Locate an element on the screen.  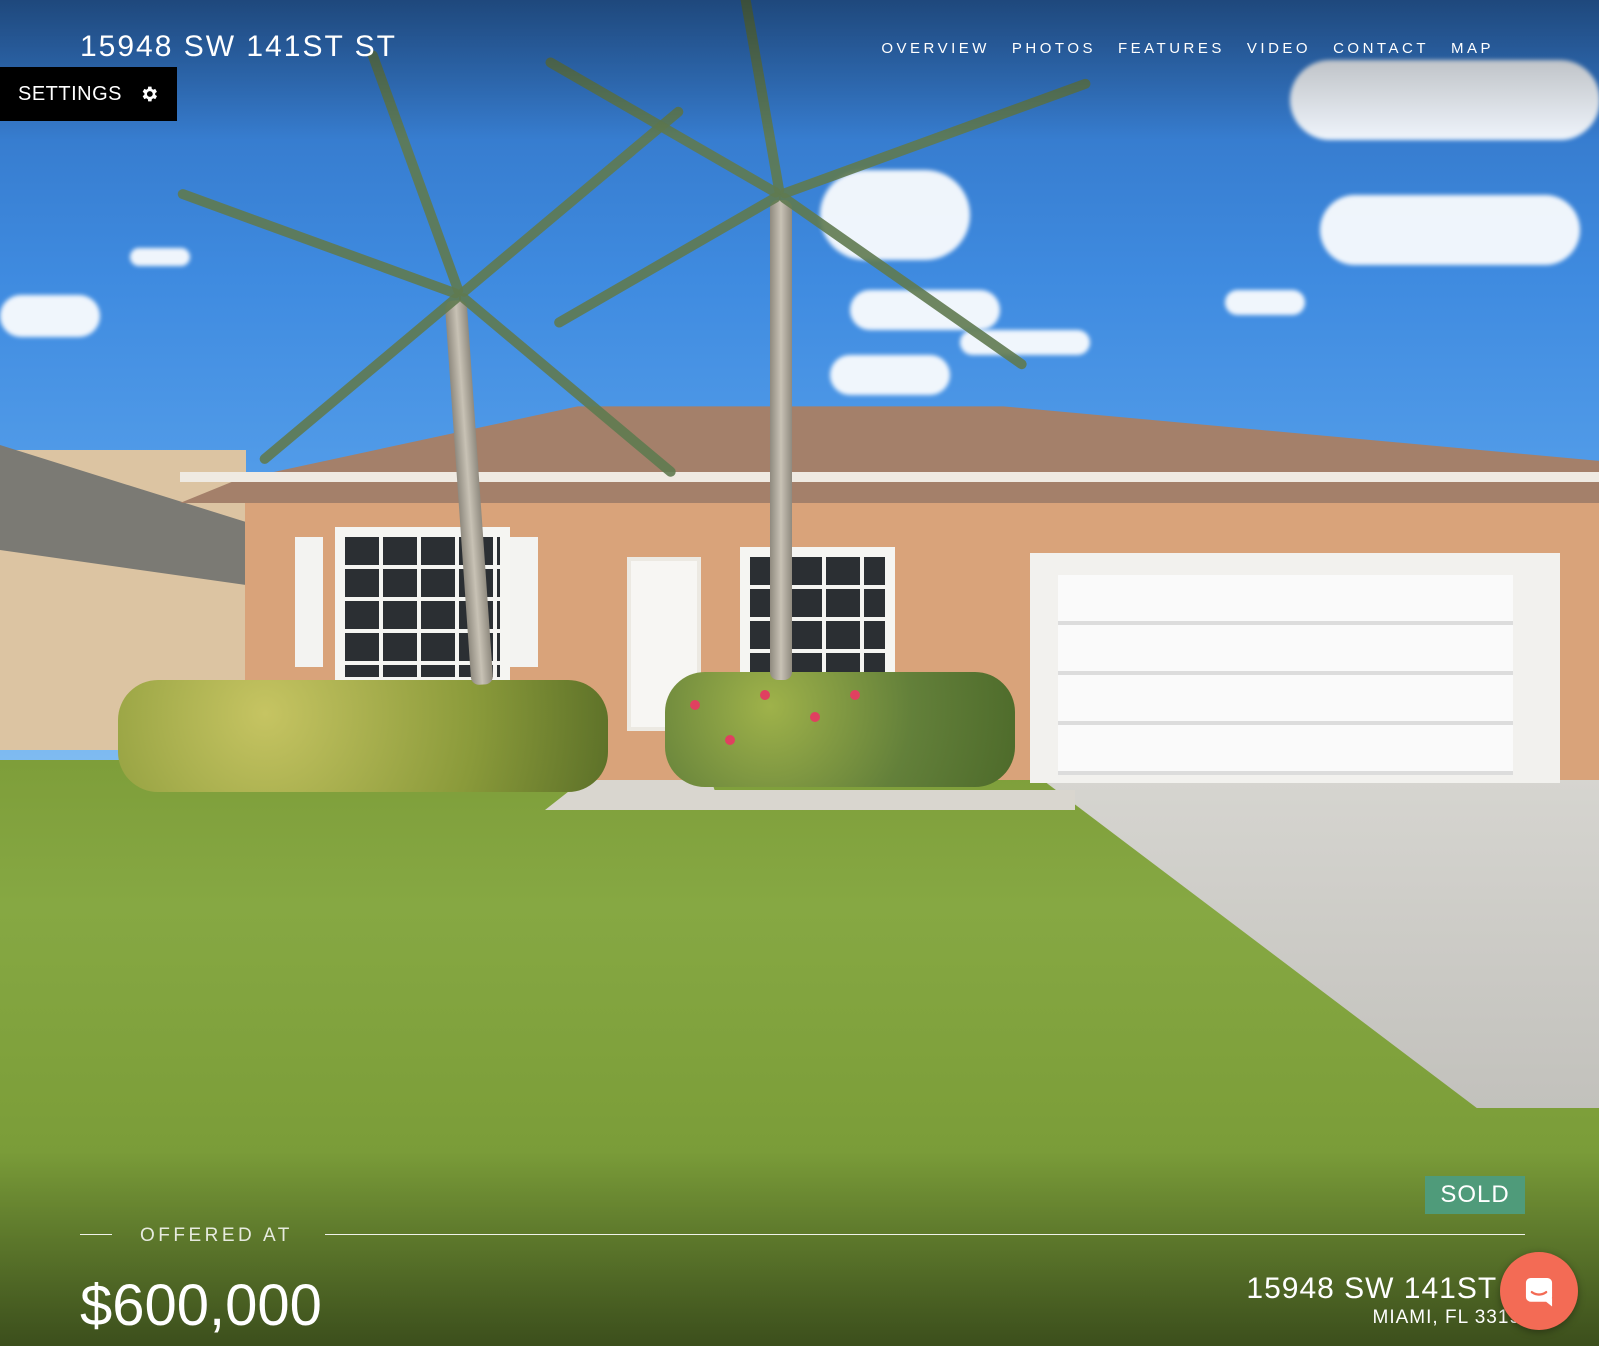
listing-address: 15948 SW 141ST S is located at coordinates (1386, 1288).